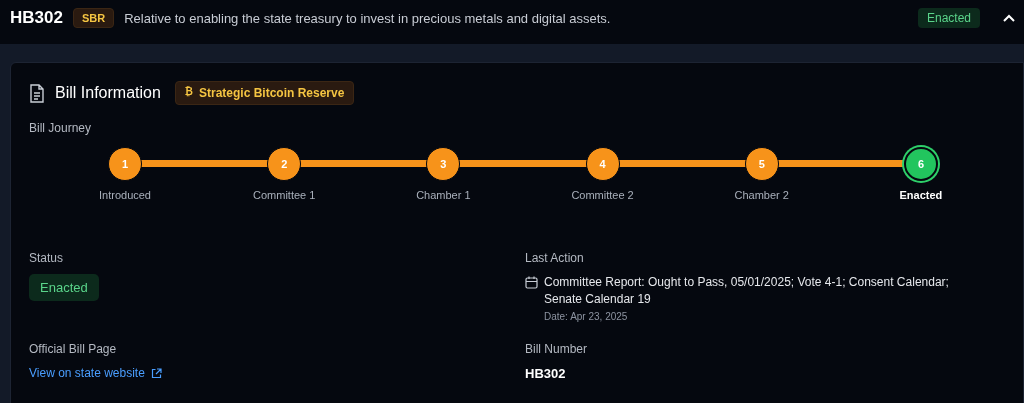 The image size is (1024, 403). I want to click on calendar-icon, so click(531, 282).